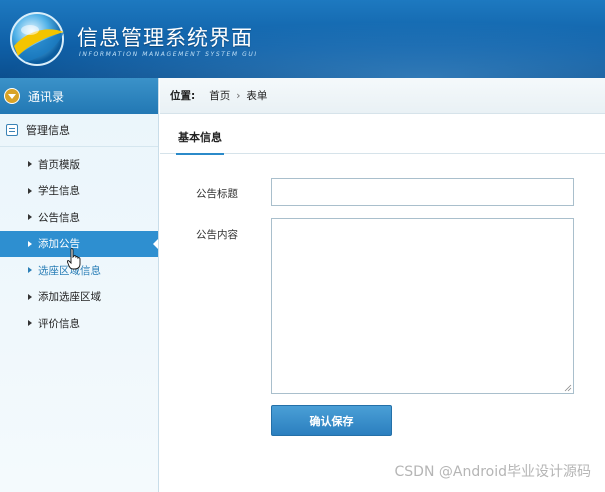 Image resolution: width=605 pixels, height=492 pixels. I want to click on tab-basic-info: 基本信息, so click(200, 142).